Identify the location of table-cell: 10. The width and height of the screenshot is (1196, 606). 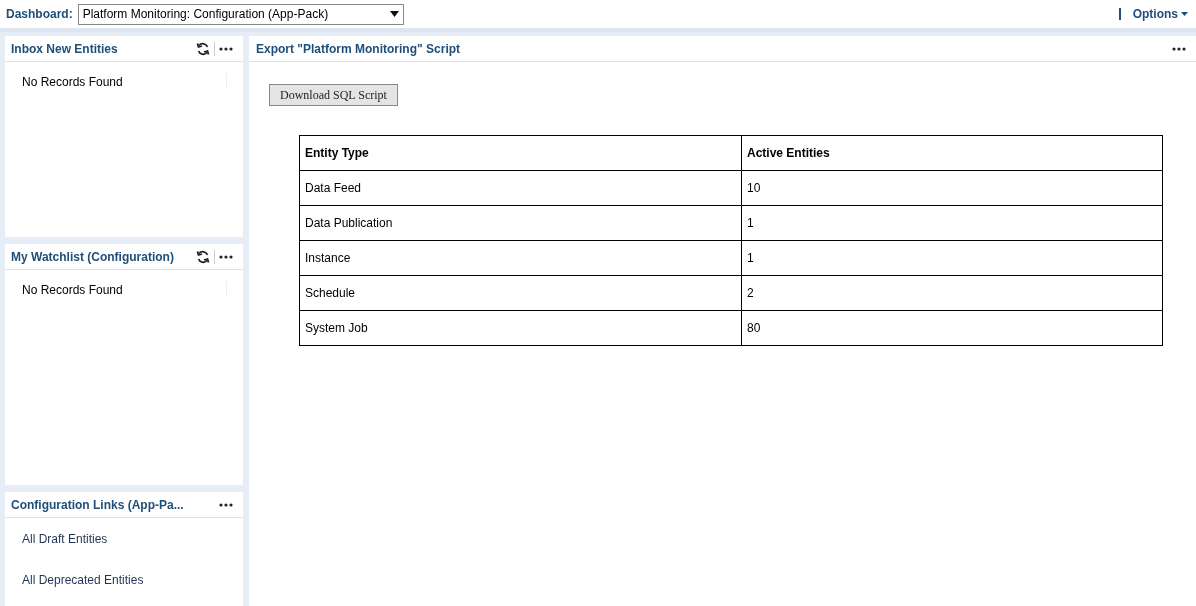
(952, 188).